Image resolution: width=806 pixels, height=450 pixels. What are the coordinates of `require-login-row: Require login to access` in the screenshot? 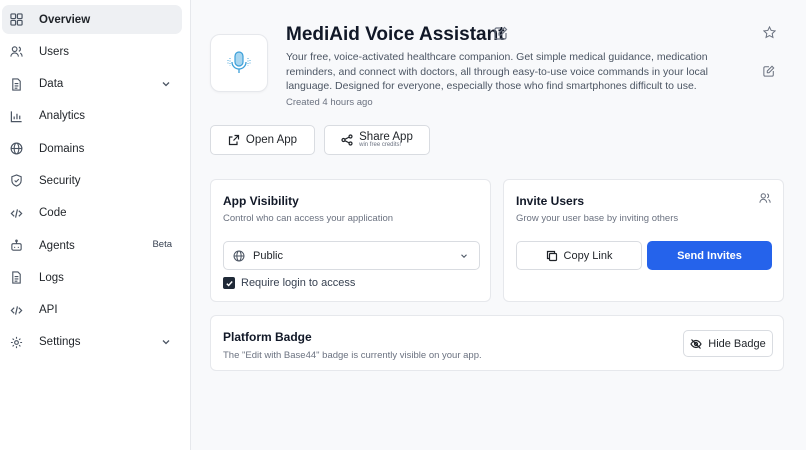 It's located at (289, 283).